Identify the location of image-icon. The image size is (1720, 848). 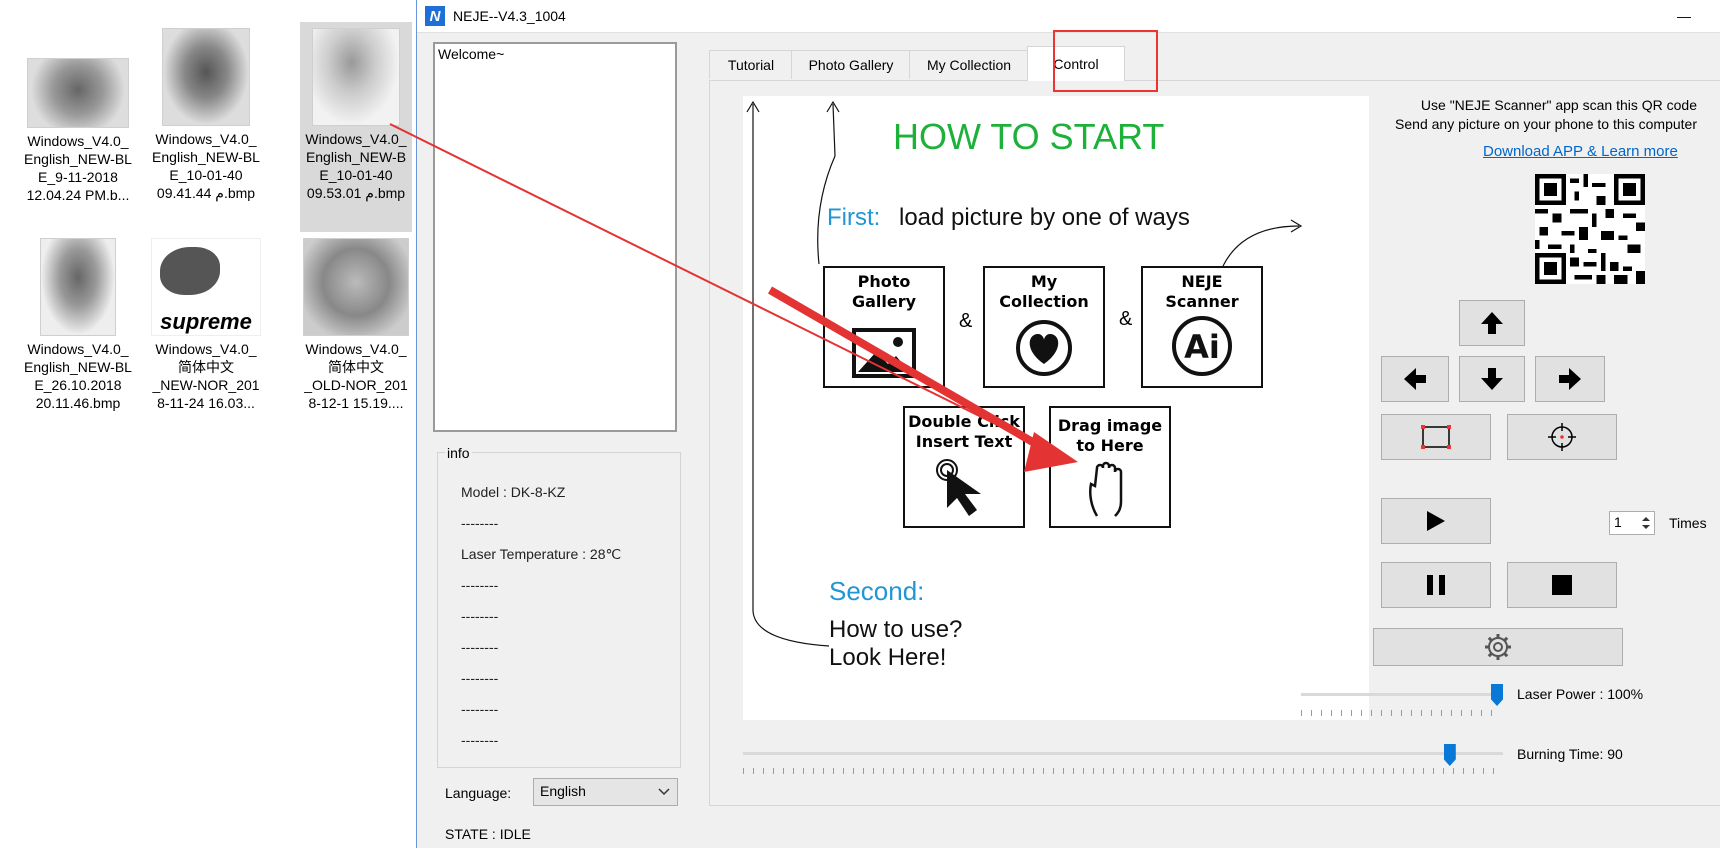
(884, 353).